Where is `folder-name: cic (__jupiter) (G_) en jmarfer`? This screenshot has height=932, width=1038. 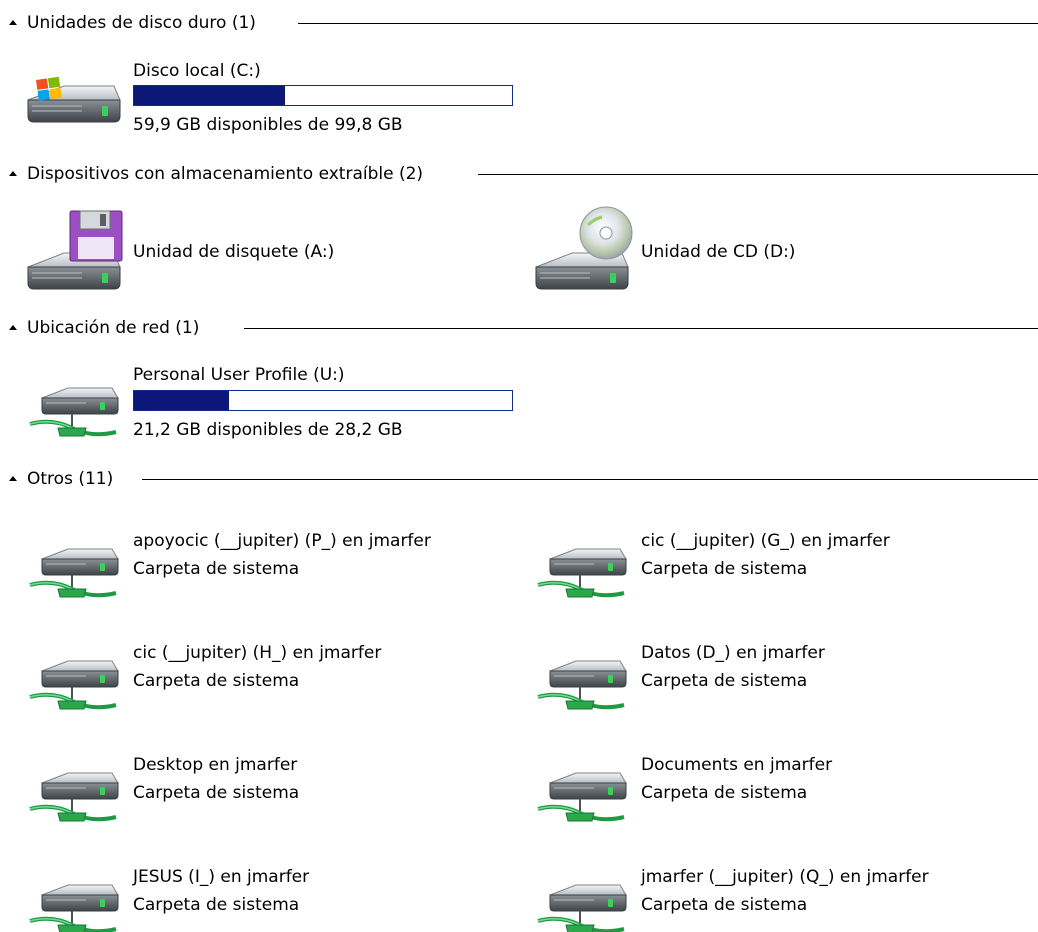
folder-name: cic (__jupiter) (G_) en jmarfer is located at coordinates (765, 541).